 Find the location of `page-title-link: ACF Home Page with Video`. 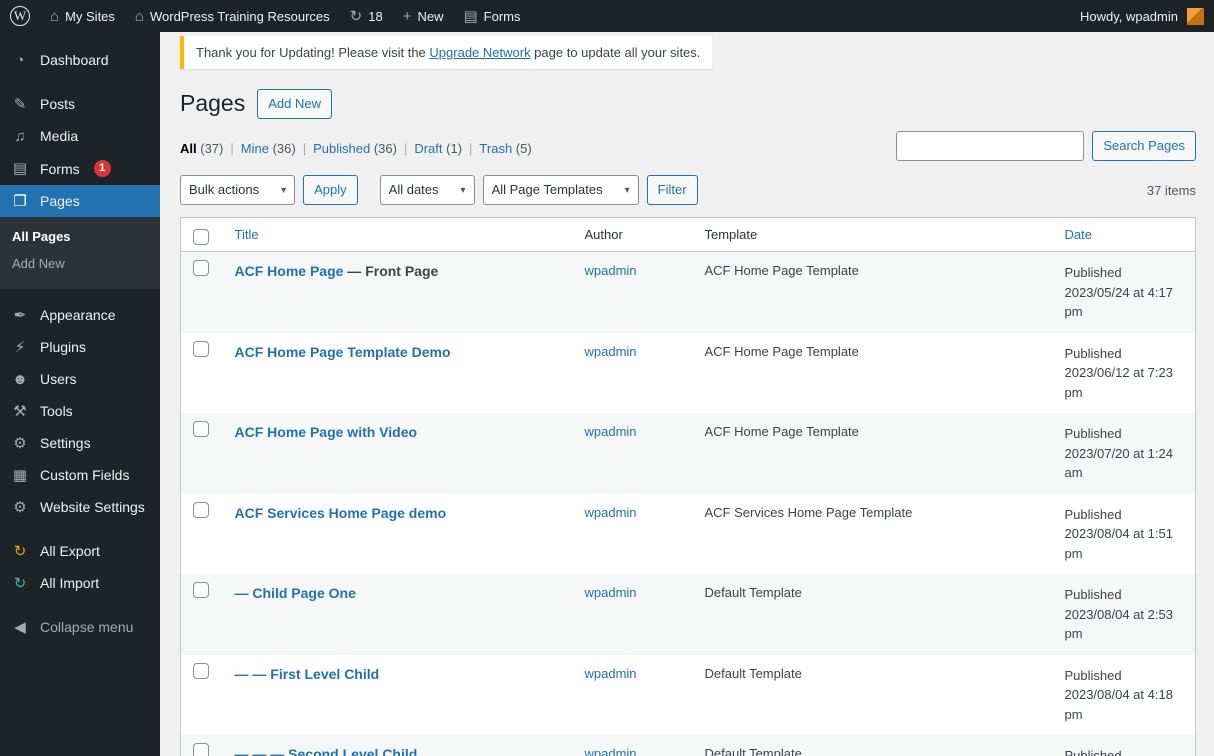

page-title-link: ACF Home Page with Video is located at coordinates (326, 432).